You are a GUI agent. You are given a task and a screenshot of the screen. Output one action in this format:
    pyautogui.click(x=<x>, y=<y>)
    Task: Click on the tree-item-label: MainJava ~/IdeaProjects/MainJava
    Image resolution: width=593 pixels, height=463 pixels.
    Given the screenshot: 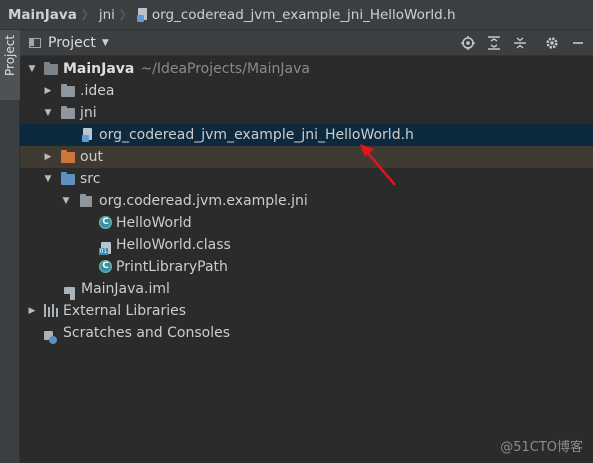 What is the action you would take?
    pyautogui.click(x=186, y=69)
    